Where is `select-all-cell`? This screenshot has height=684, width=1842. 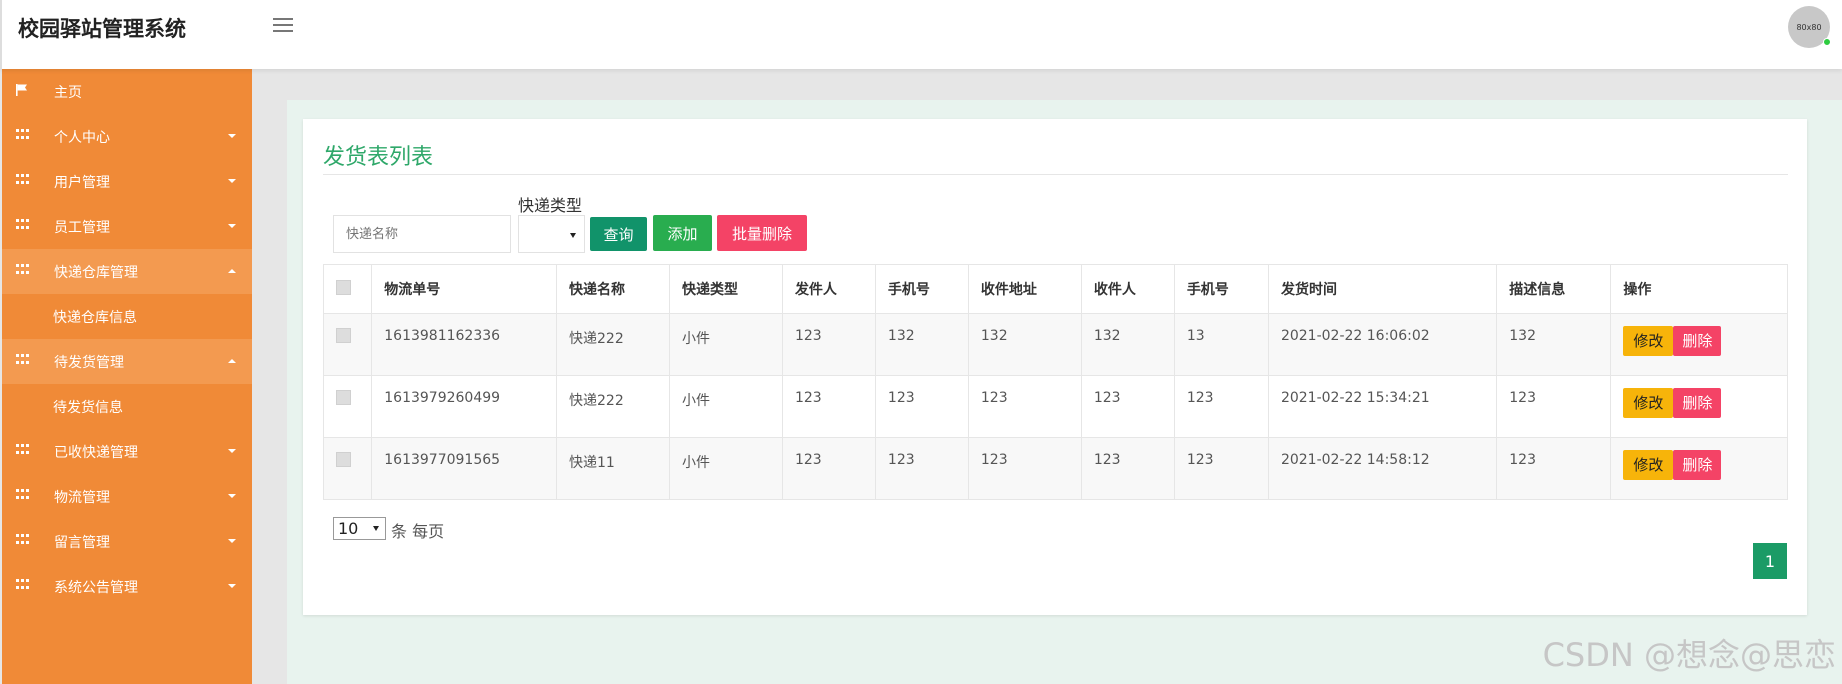
select-all-cell is located at coordinates (347, 289).